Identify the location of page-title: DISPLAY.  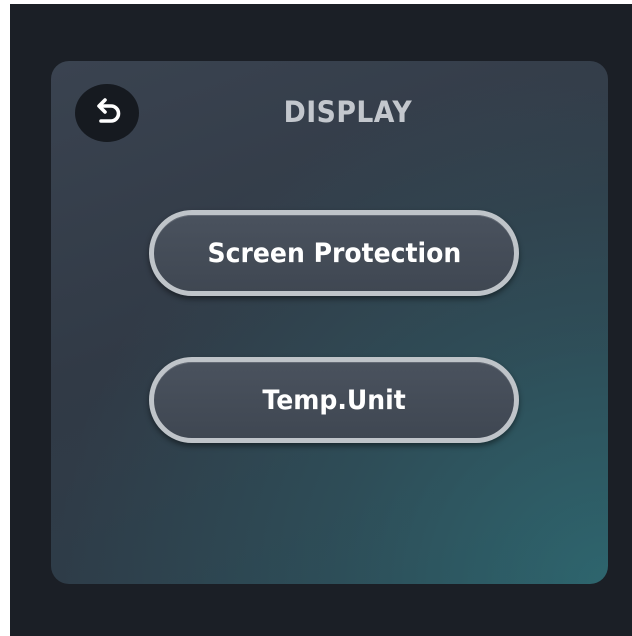
(348, 112).